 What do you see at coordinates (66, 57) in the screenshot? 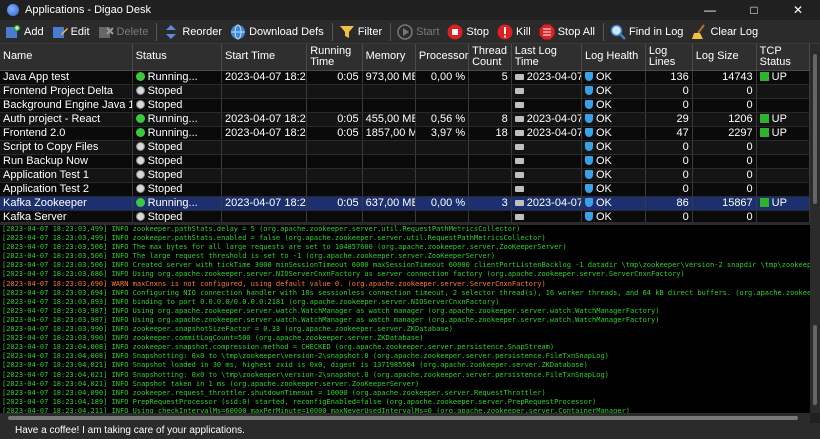
I see `column-header: Name` at bounding box center [66, 57].